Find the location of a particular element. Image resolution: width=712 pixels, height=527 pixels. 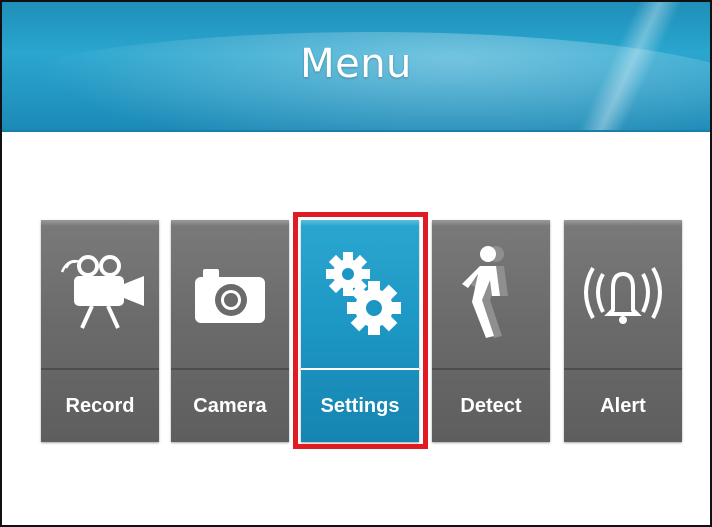

menu-tile-camera: Camera is located at coordinates (230, 331).